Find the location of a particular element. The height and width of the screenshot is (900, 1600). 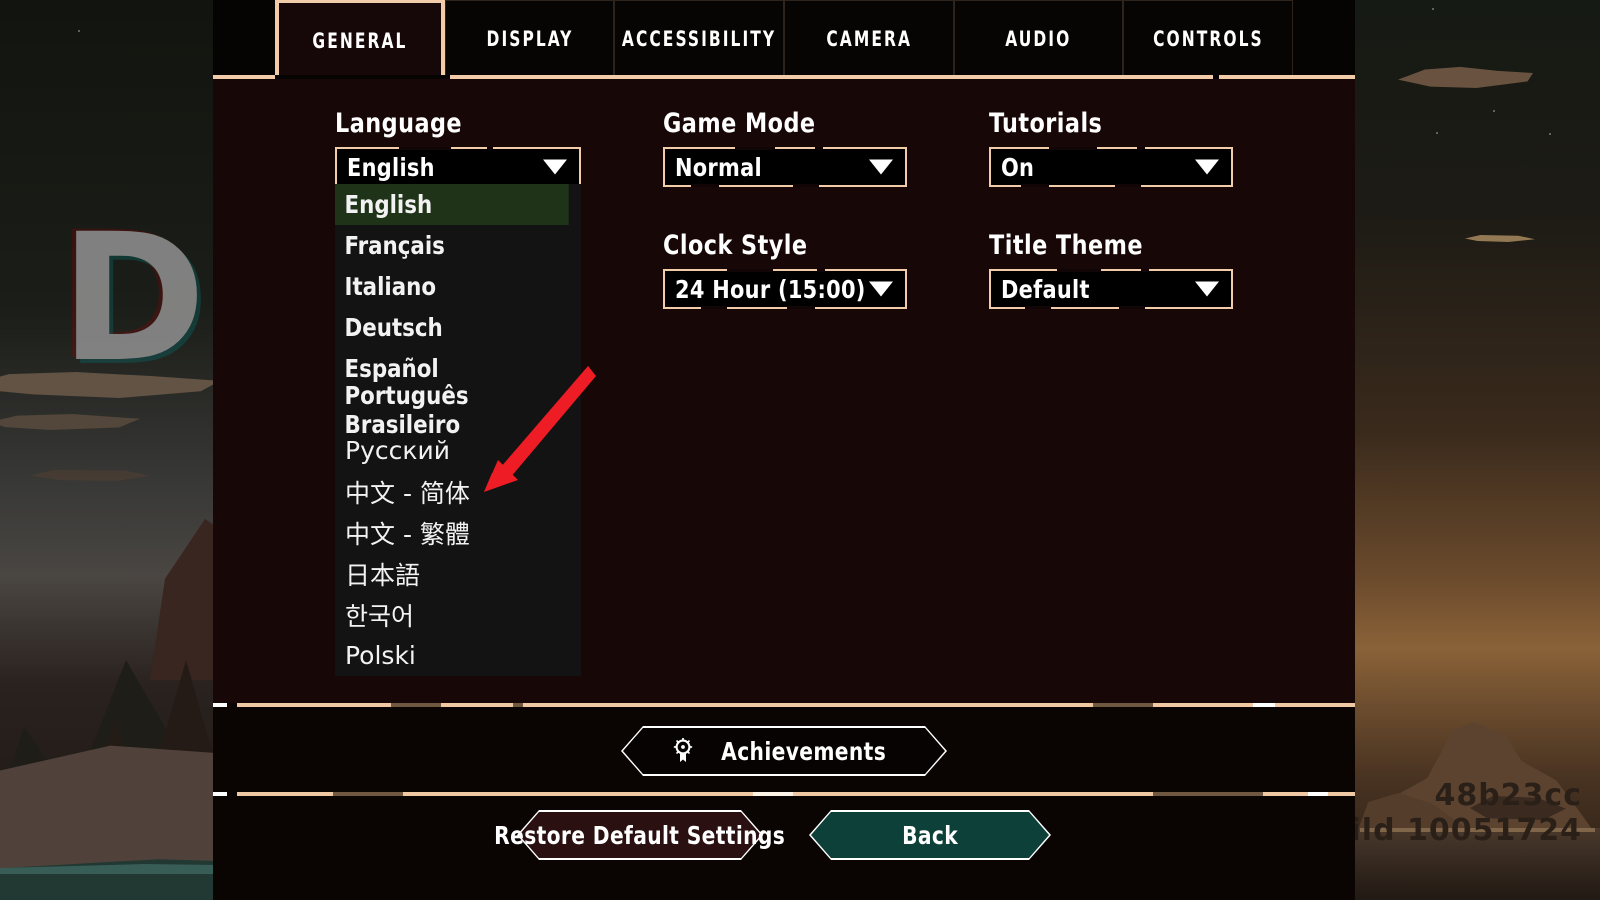

medal-icon is located at coordinates (683, 751).